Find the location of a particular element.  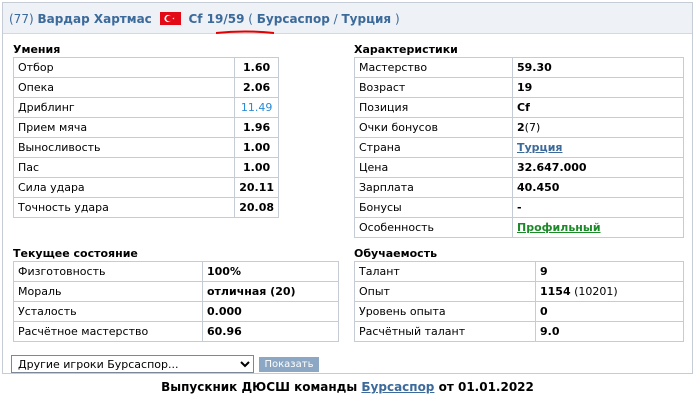

open-paren: ( is located at coordinates (250, 19).